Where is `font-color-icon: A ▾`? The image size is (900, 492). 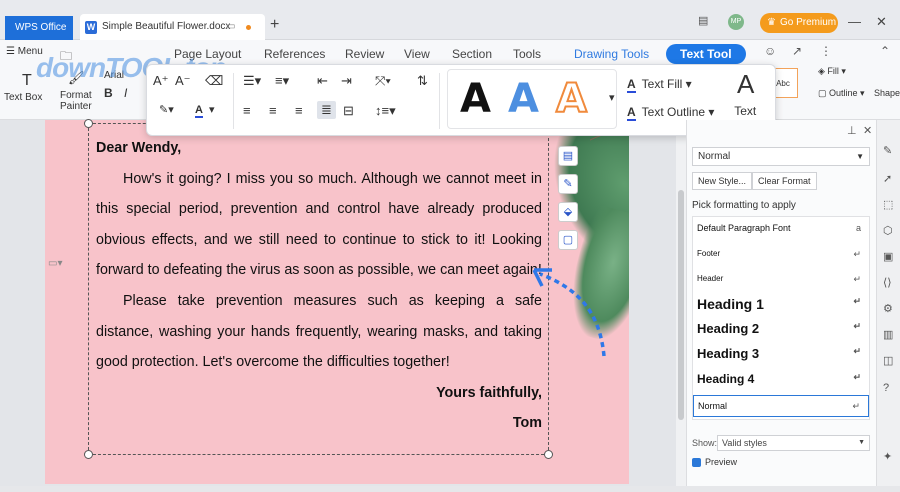 font-color-icon: A ▾ is located at coordinates (204, 110).